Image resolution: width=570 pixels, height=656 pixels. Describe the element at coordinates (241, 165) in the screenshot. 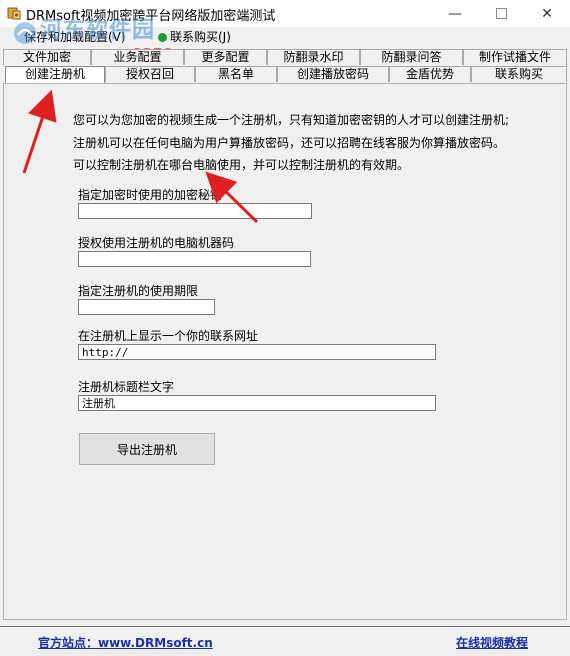

I see `description-line-3: 可以控制注册机在哪台电脑使用，并可以控制注册机的有效期。` at that location.